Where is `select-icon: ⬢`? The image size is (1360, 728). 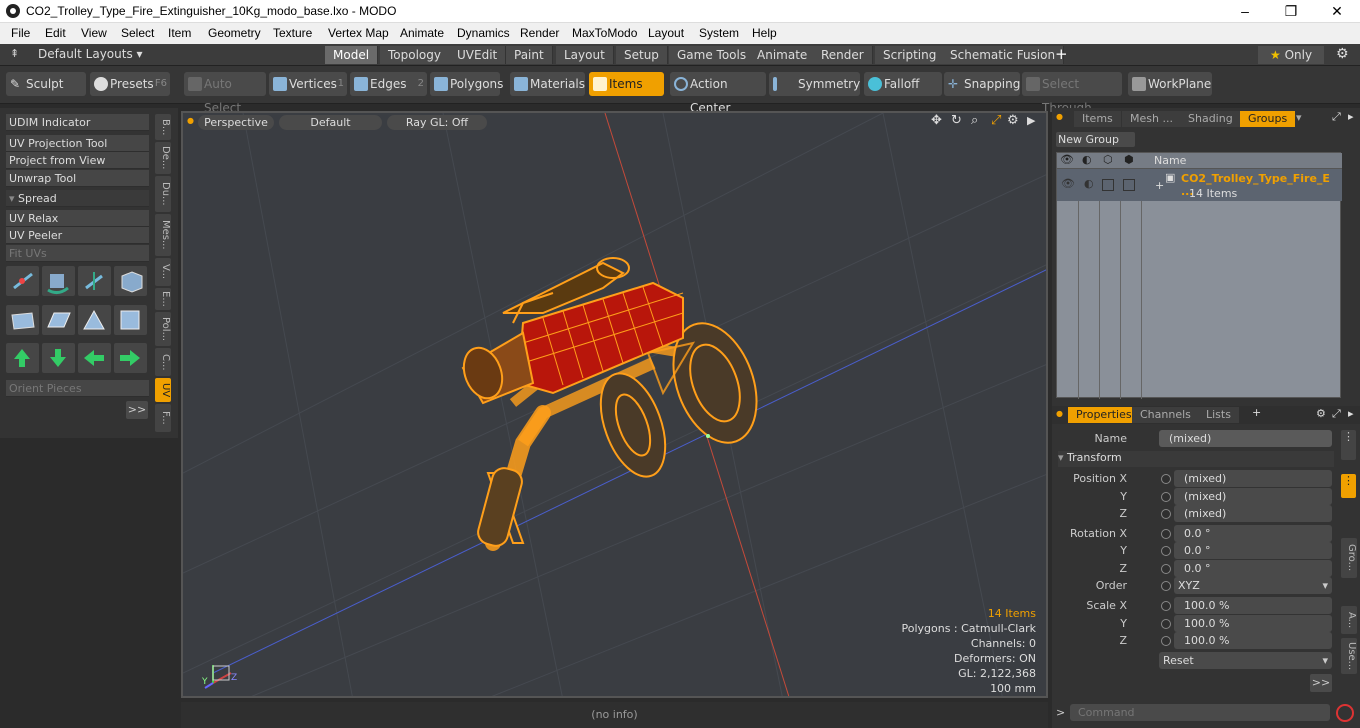
select-icon: ⬢ is located at coordinates (1129, 159).